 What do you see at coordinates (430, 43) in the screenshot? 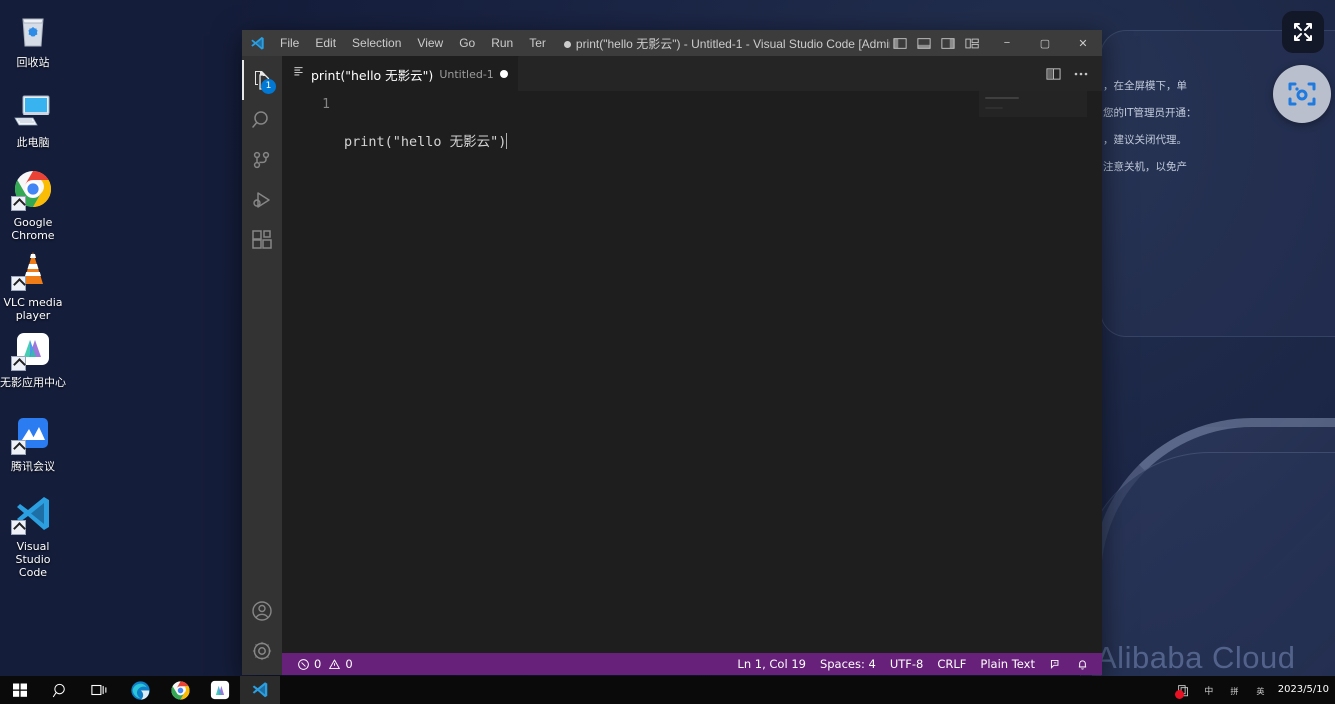
I see `menu-view: View` at bounding box center [430, 43].